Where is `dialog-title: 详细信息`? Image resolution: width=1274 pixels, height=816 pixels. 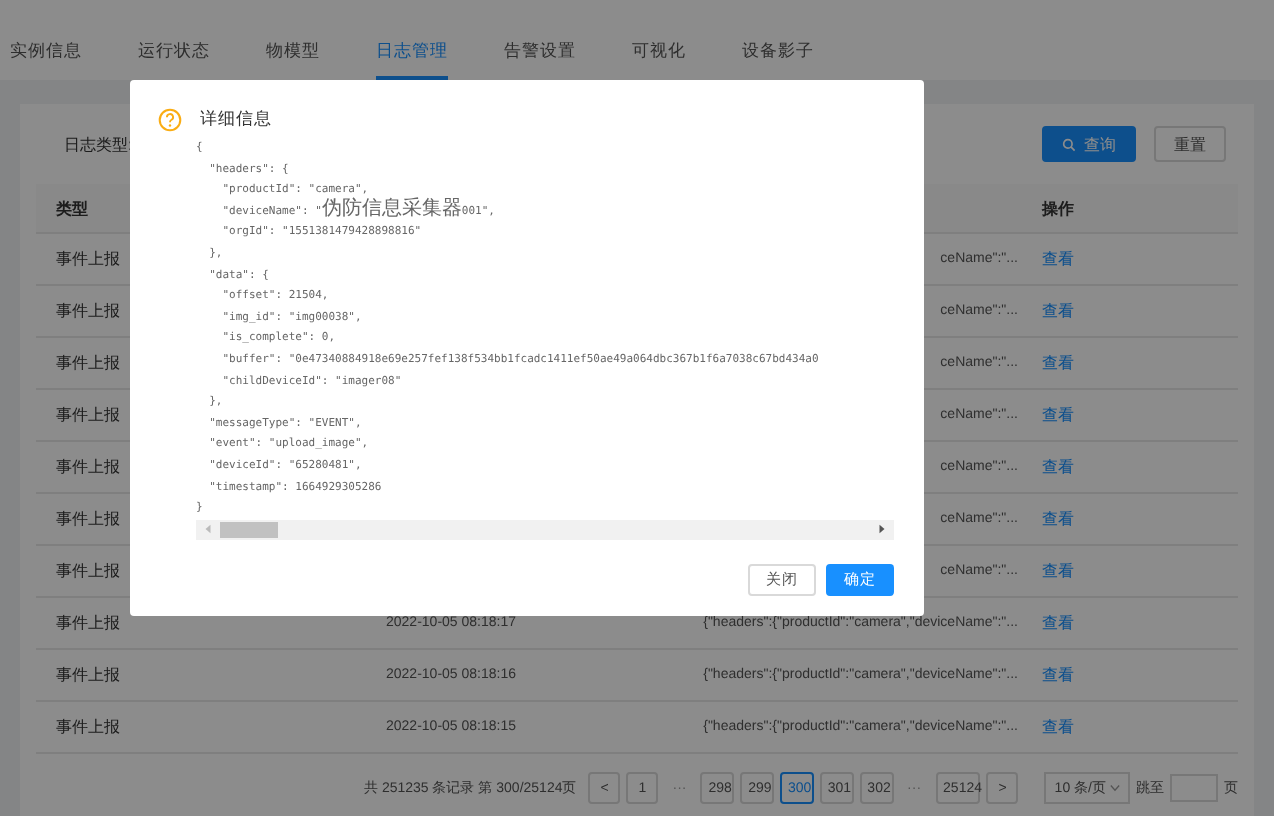
dialog-title: 详细信息 is located at coordinates (236, 120).